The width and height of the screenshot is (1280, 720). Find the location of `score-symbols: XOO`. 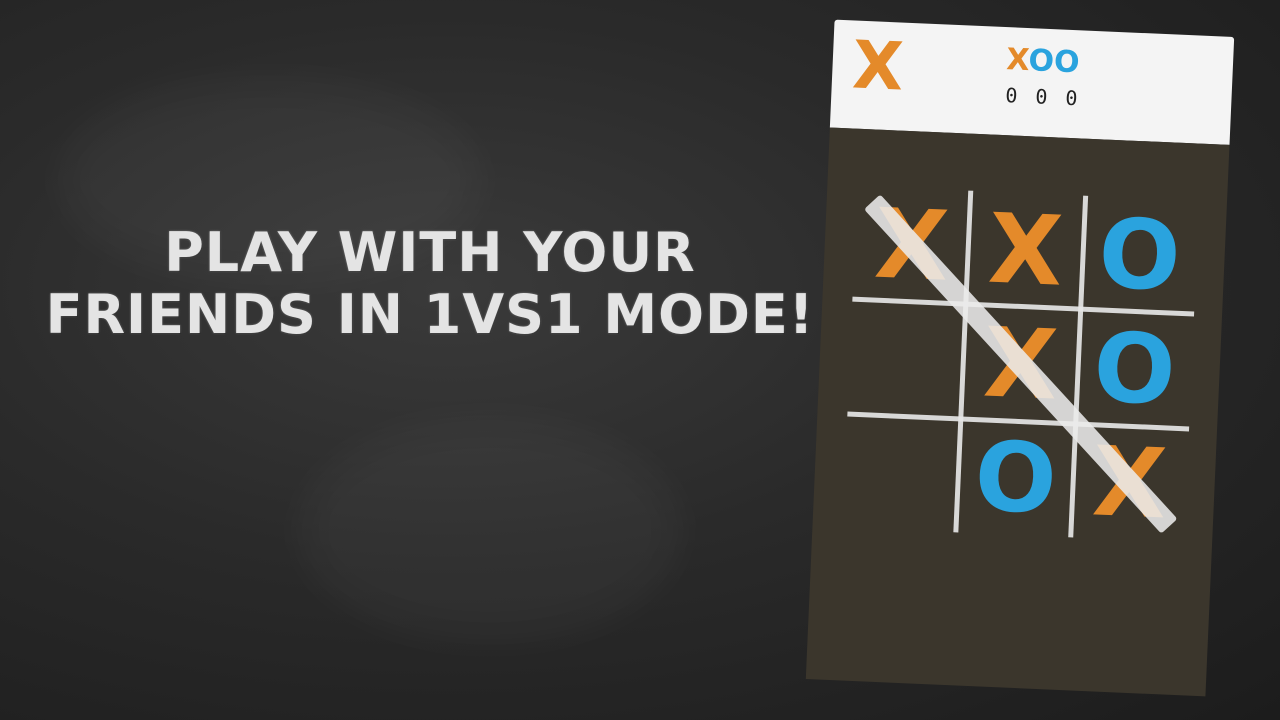

score-symbols: XOO is located at coordinates (1042, 61).